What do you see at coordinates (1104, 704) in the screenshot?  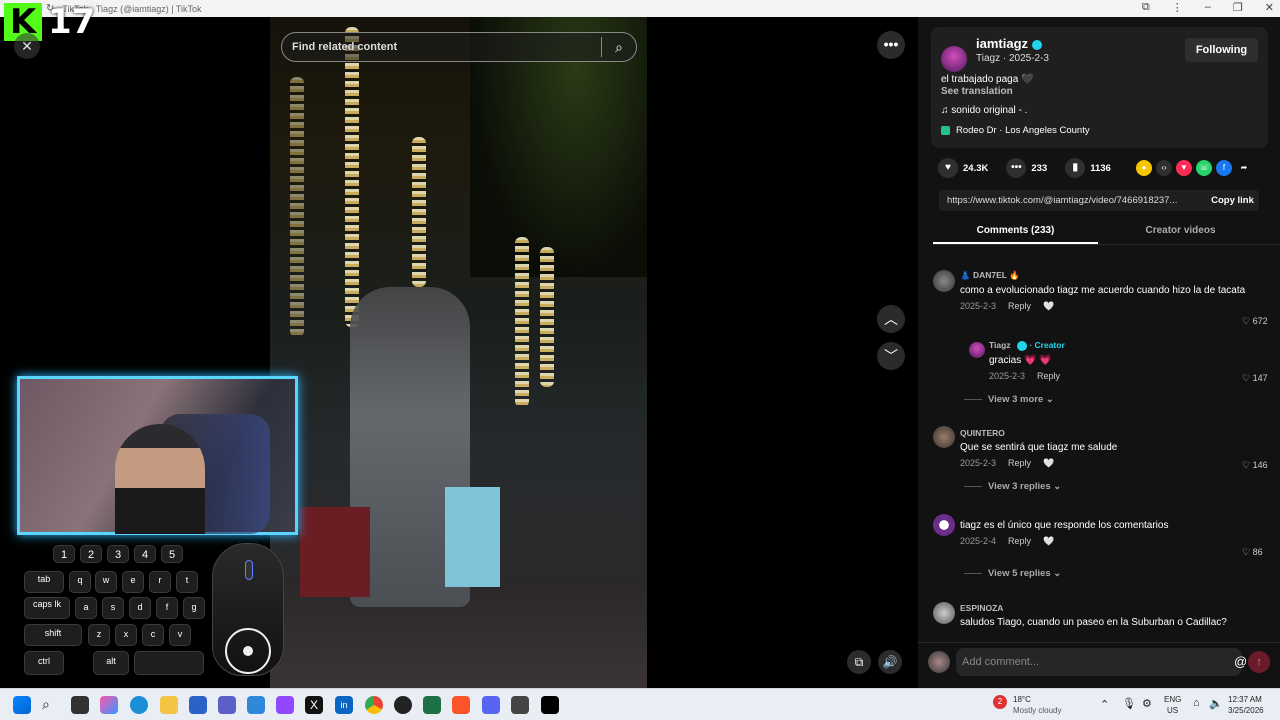 I see `tray-overflow-icon: ⌃` at bounding box center [1104, 704].